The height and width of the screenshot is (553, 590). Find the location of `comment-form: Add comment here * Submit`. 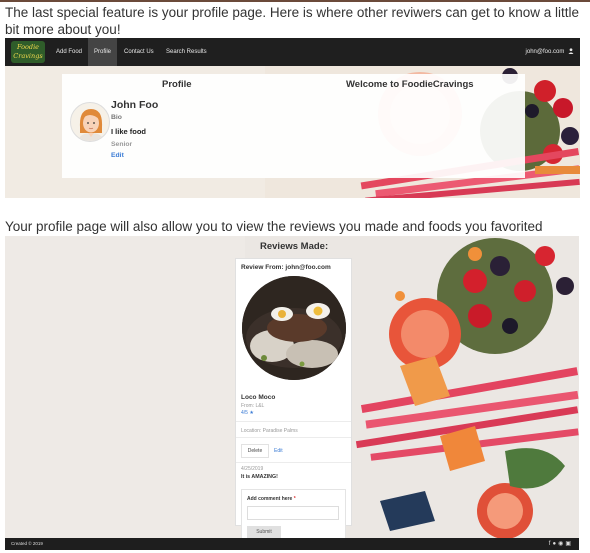

comment-form: Add comment here * Submit is located at coordinates (293, 513).